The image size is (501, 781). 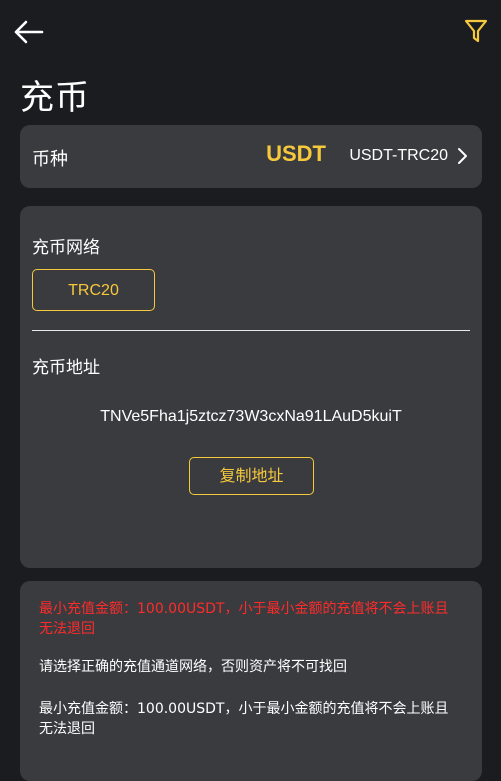 What do you see at coordinates (244, 619) in the screenshot?
I see `notice-warning: 最小充值金额：100.00USDT，小于最小金额的充值将不会上账且无法退回` at bounding box center [244, 619].